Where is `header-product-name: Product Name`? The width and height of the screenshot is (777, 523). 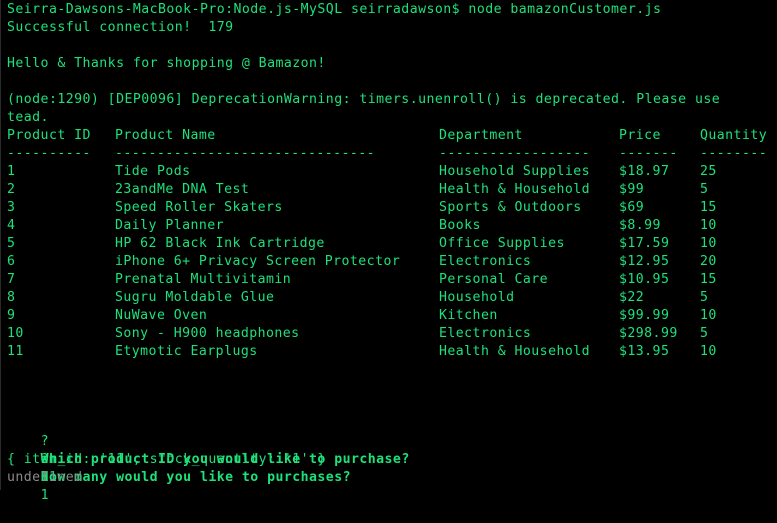 header-product-name: Product Name is located at coordinates (165, 135).